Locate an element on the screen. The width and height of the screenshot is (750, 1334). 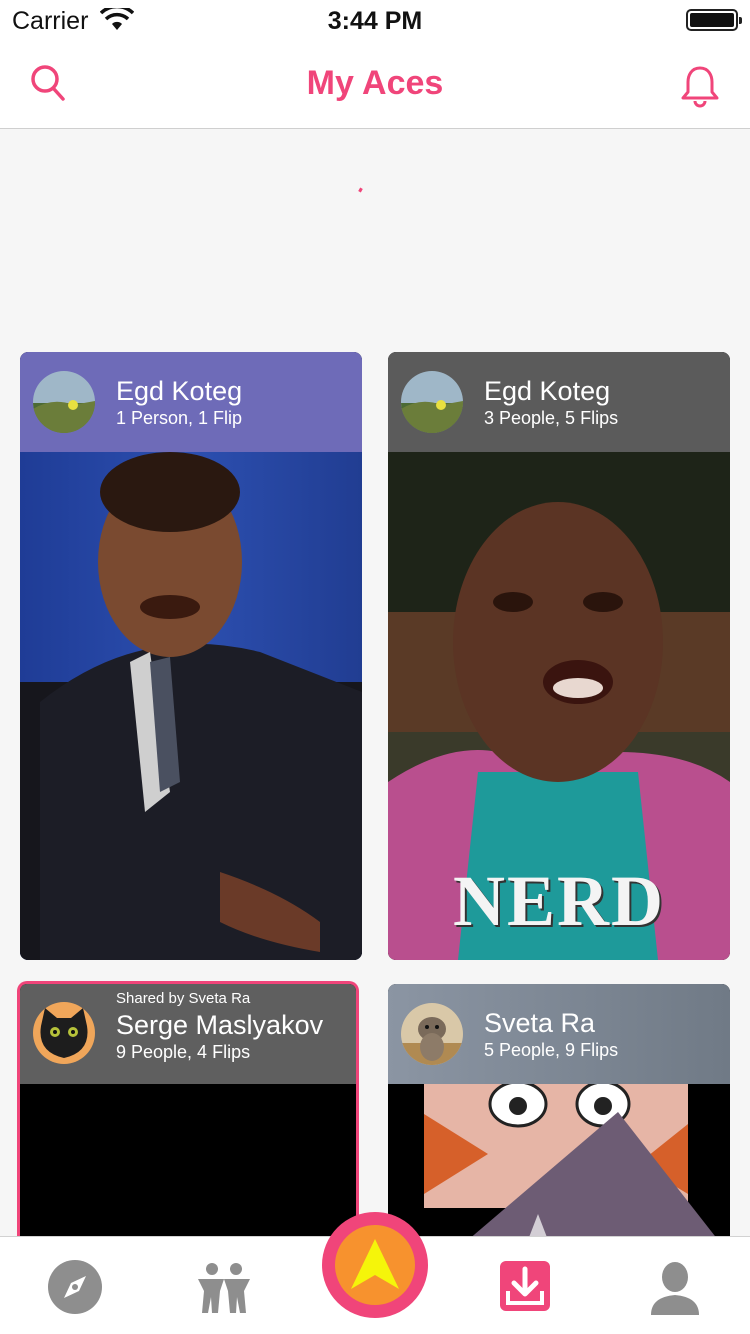
status-time: 3:44 PM is located at coordinates (375, 21).